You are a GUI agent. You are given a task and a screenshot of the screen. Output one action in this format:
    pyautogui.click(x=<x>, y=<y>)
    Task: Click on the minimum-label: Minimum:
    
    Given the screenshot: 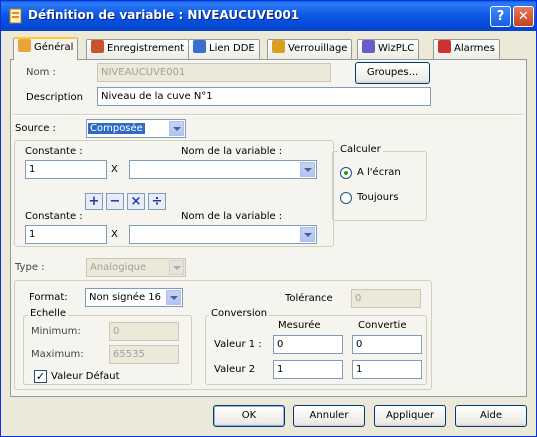 What is the action you would take?
    pyautogui.click(x=56, y=331)
    